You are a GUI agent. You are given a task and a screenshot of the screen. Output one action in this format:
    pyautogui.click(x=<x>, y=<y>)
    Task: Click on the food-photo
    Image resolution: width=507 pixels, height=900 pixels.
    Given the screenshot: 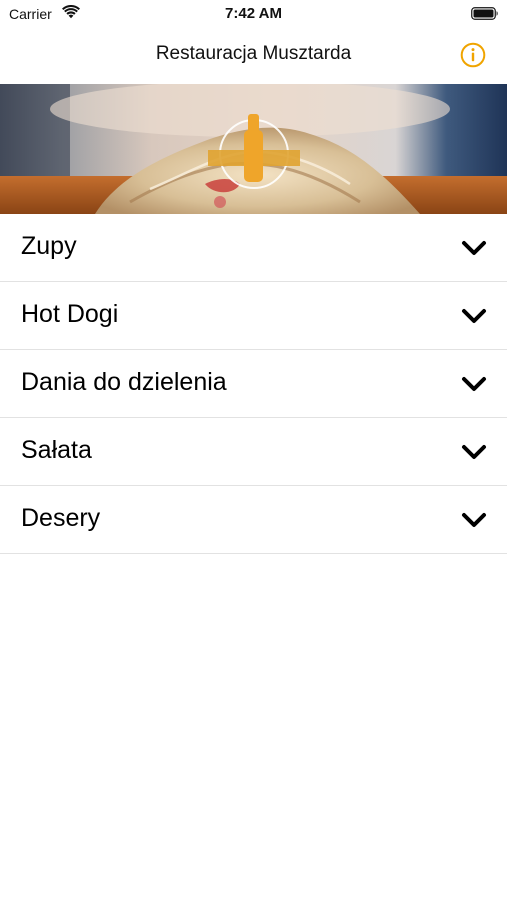 What is the action you would take?
    pyautogui.click(x=253, y=149)
    